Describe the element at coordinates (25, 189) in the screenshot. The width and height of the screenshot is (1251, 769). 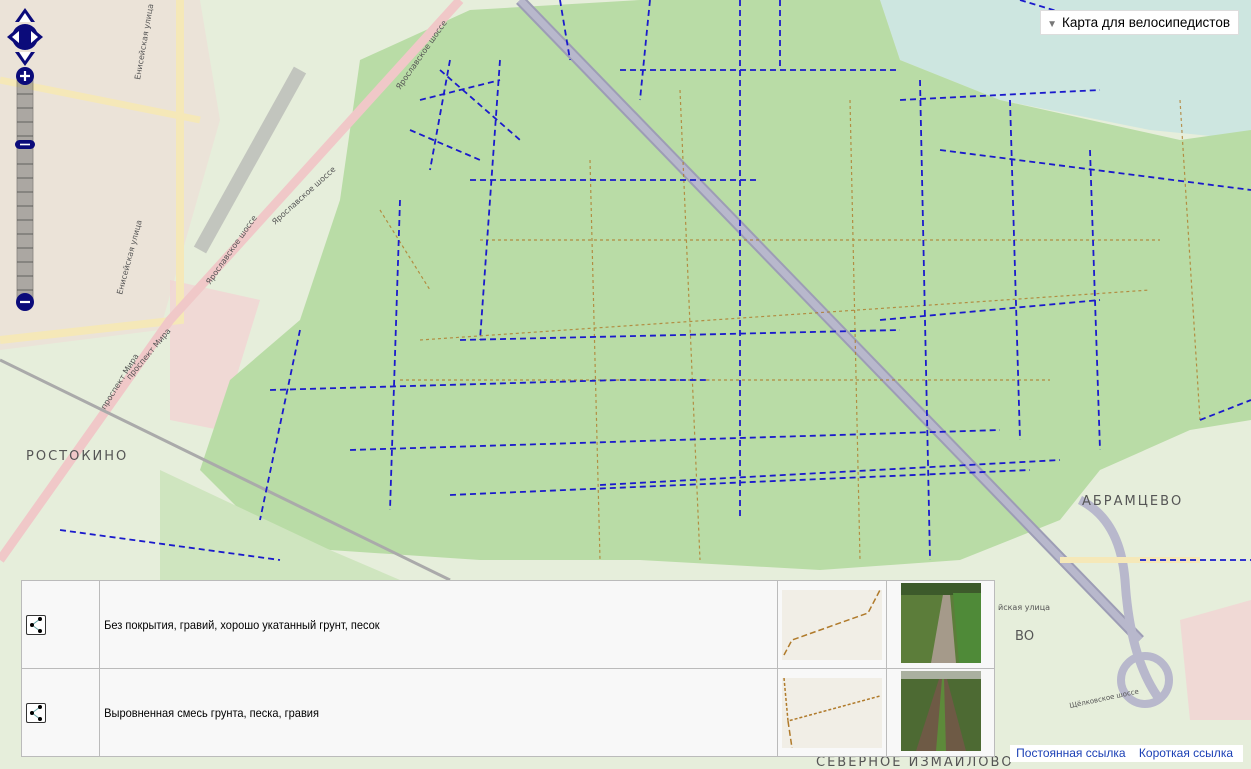
I see `zoom-slider` at that location.